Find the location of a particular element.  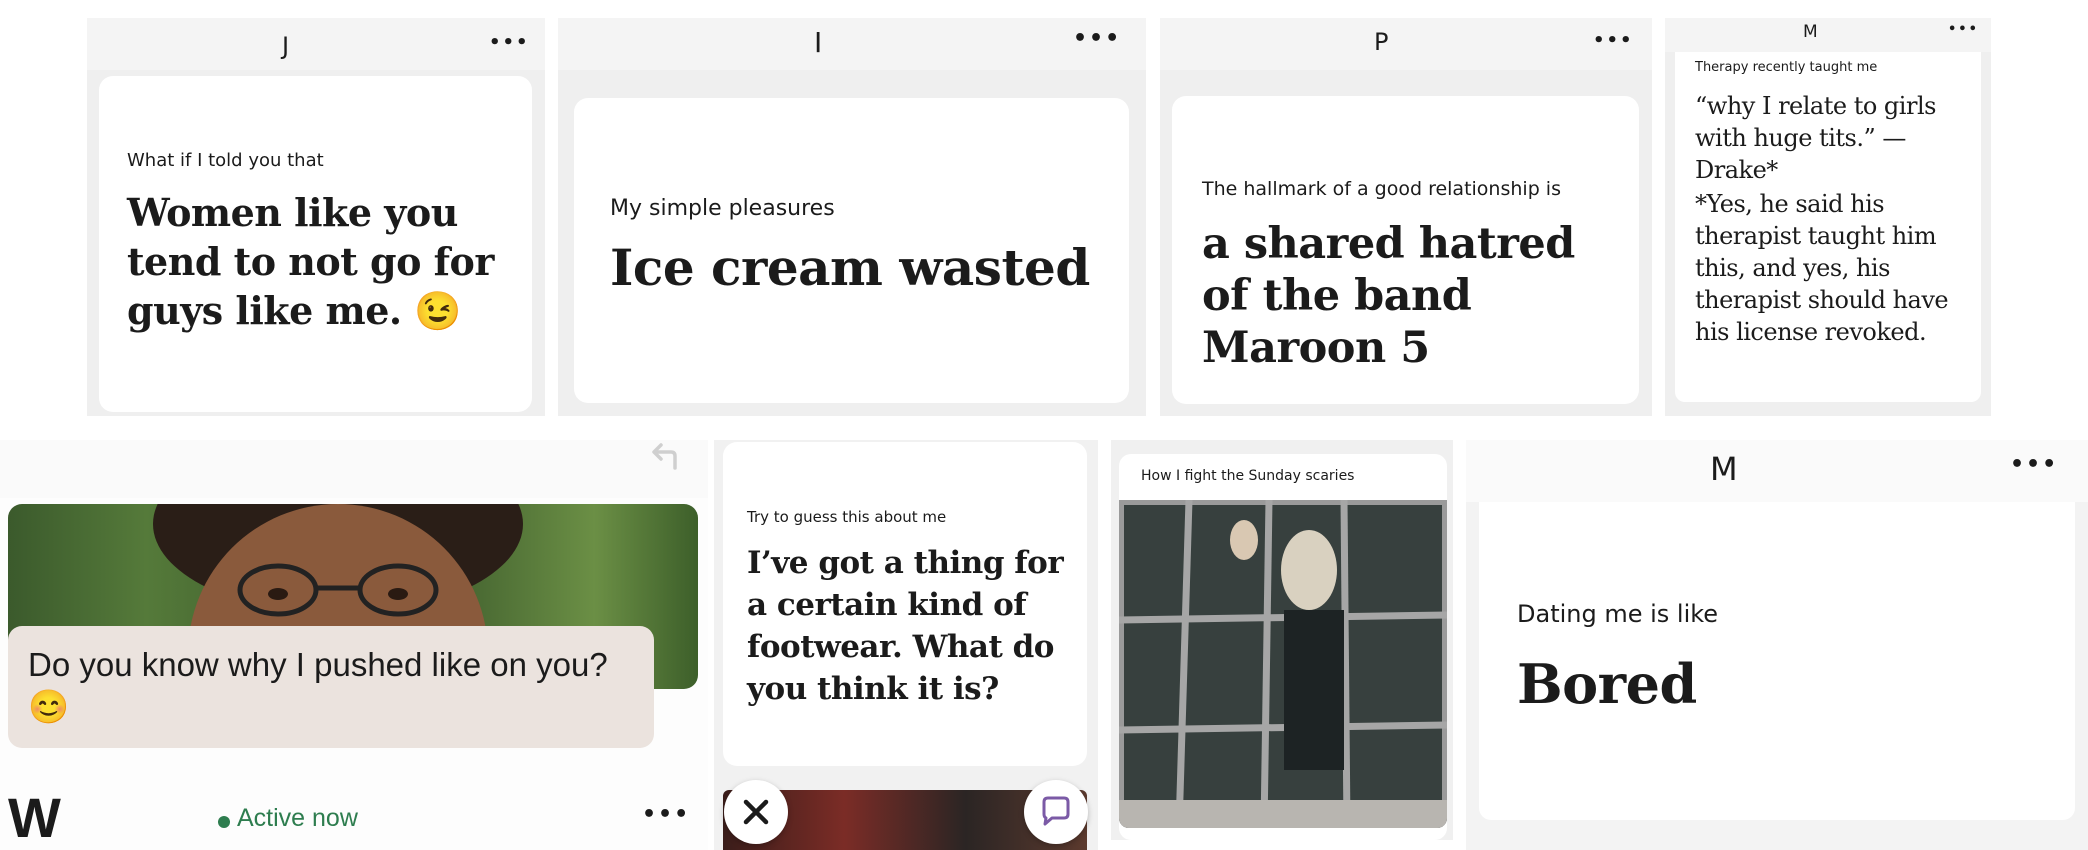

scaries-panel: How I fight the Sunday scaries is located at coordinates (1282, 640).